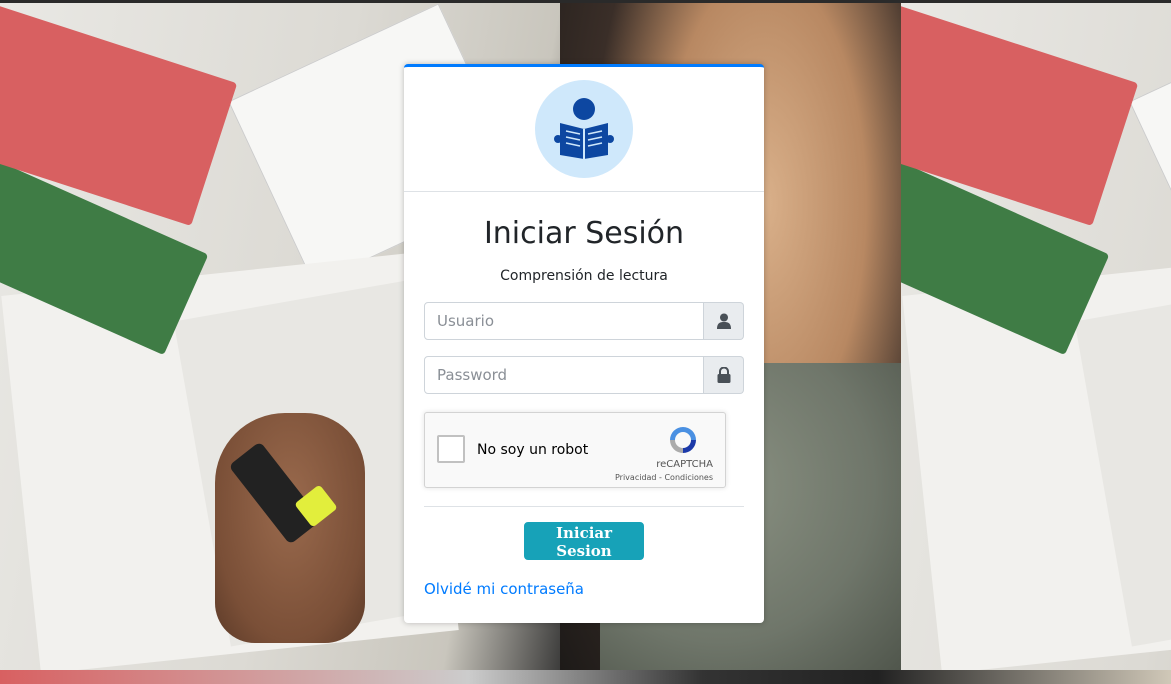  What do you see at coordinates (584, 541) in the screenshot?
I see `login-button: Iniciar Sesion` at bounding box center [584, 541].